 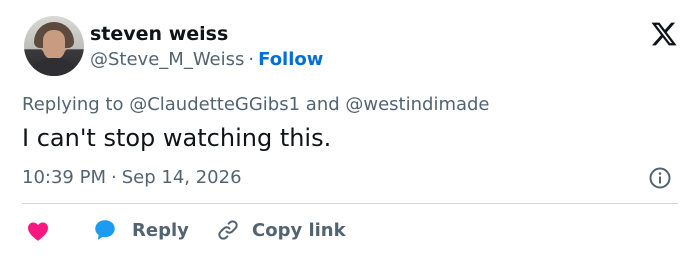 I want to click on action-bar: Reply Copy link, so click(x=352, y=230).